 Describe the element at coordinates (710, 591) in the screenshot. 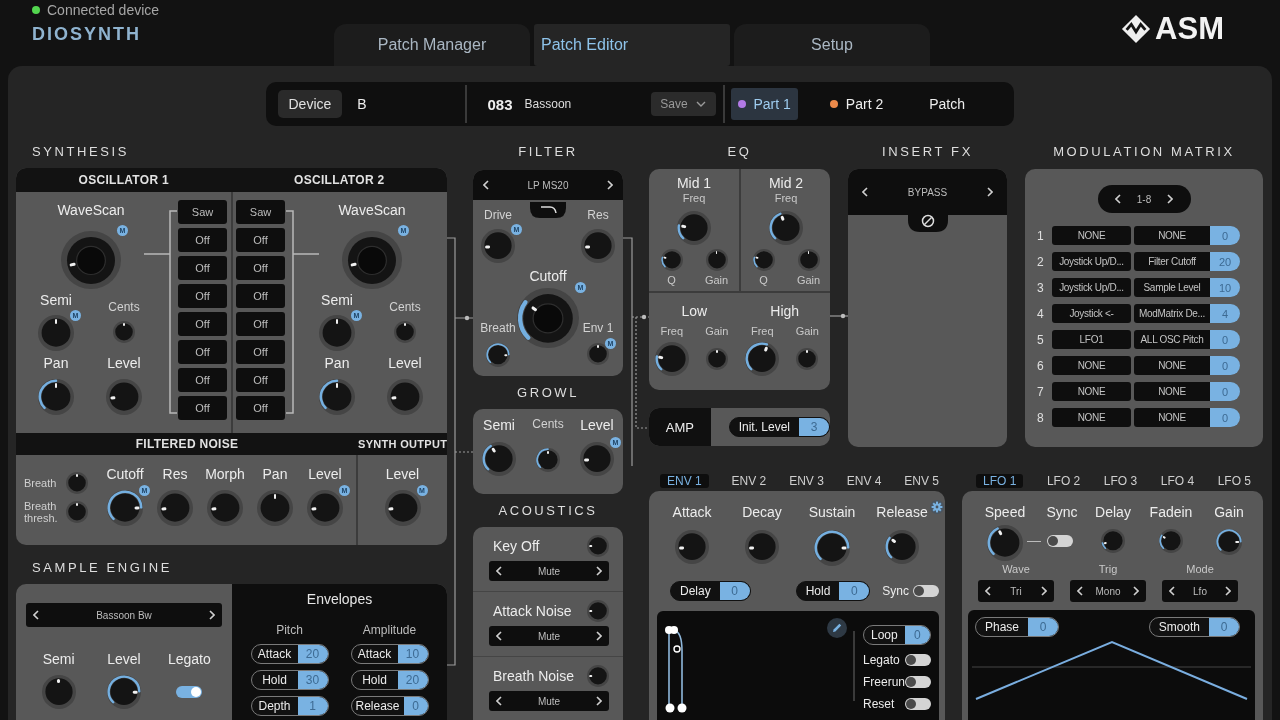

I see `parameter-pill: Delay 0` at that location.